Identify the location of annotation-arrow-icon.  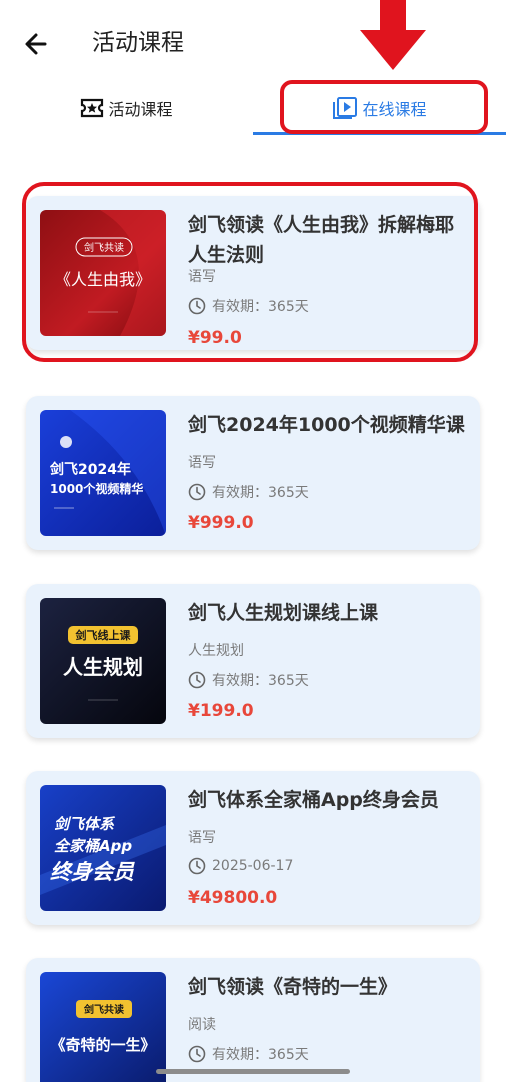
(393, 35).